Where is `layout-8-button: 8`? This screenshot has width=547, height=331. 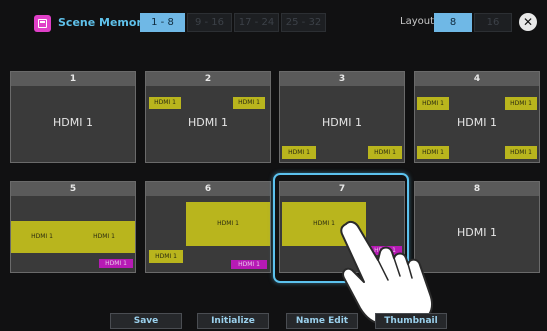 layout-8-button: 8 is located at coordinates (453, 22).